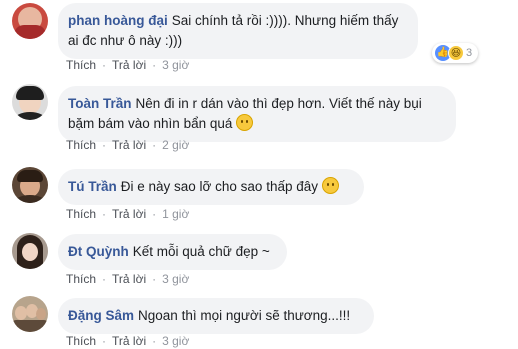  Describe the element at coordinates (100, 103) in the screenshot. I see `comment-author: Toàn Trần` at that location.